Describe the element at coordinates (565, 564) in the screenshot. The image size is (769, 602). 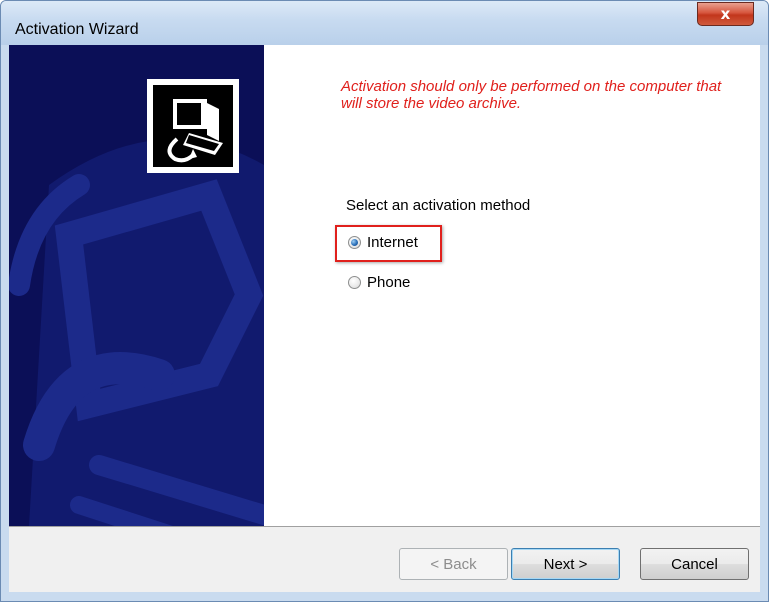
I see `next-button: Next >` at that location.